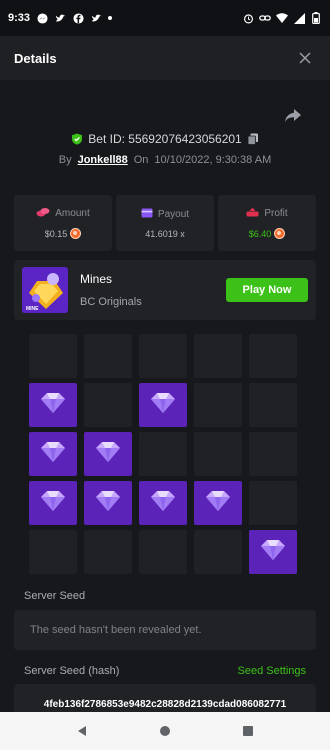 The height and width of the screenshot is (750, 330). I want to click on battery-icon, so click(316, 18).